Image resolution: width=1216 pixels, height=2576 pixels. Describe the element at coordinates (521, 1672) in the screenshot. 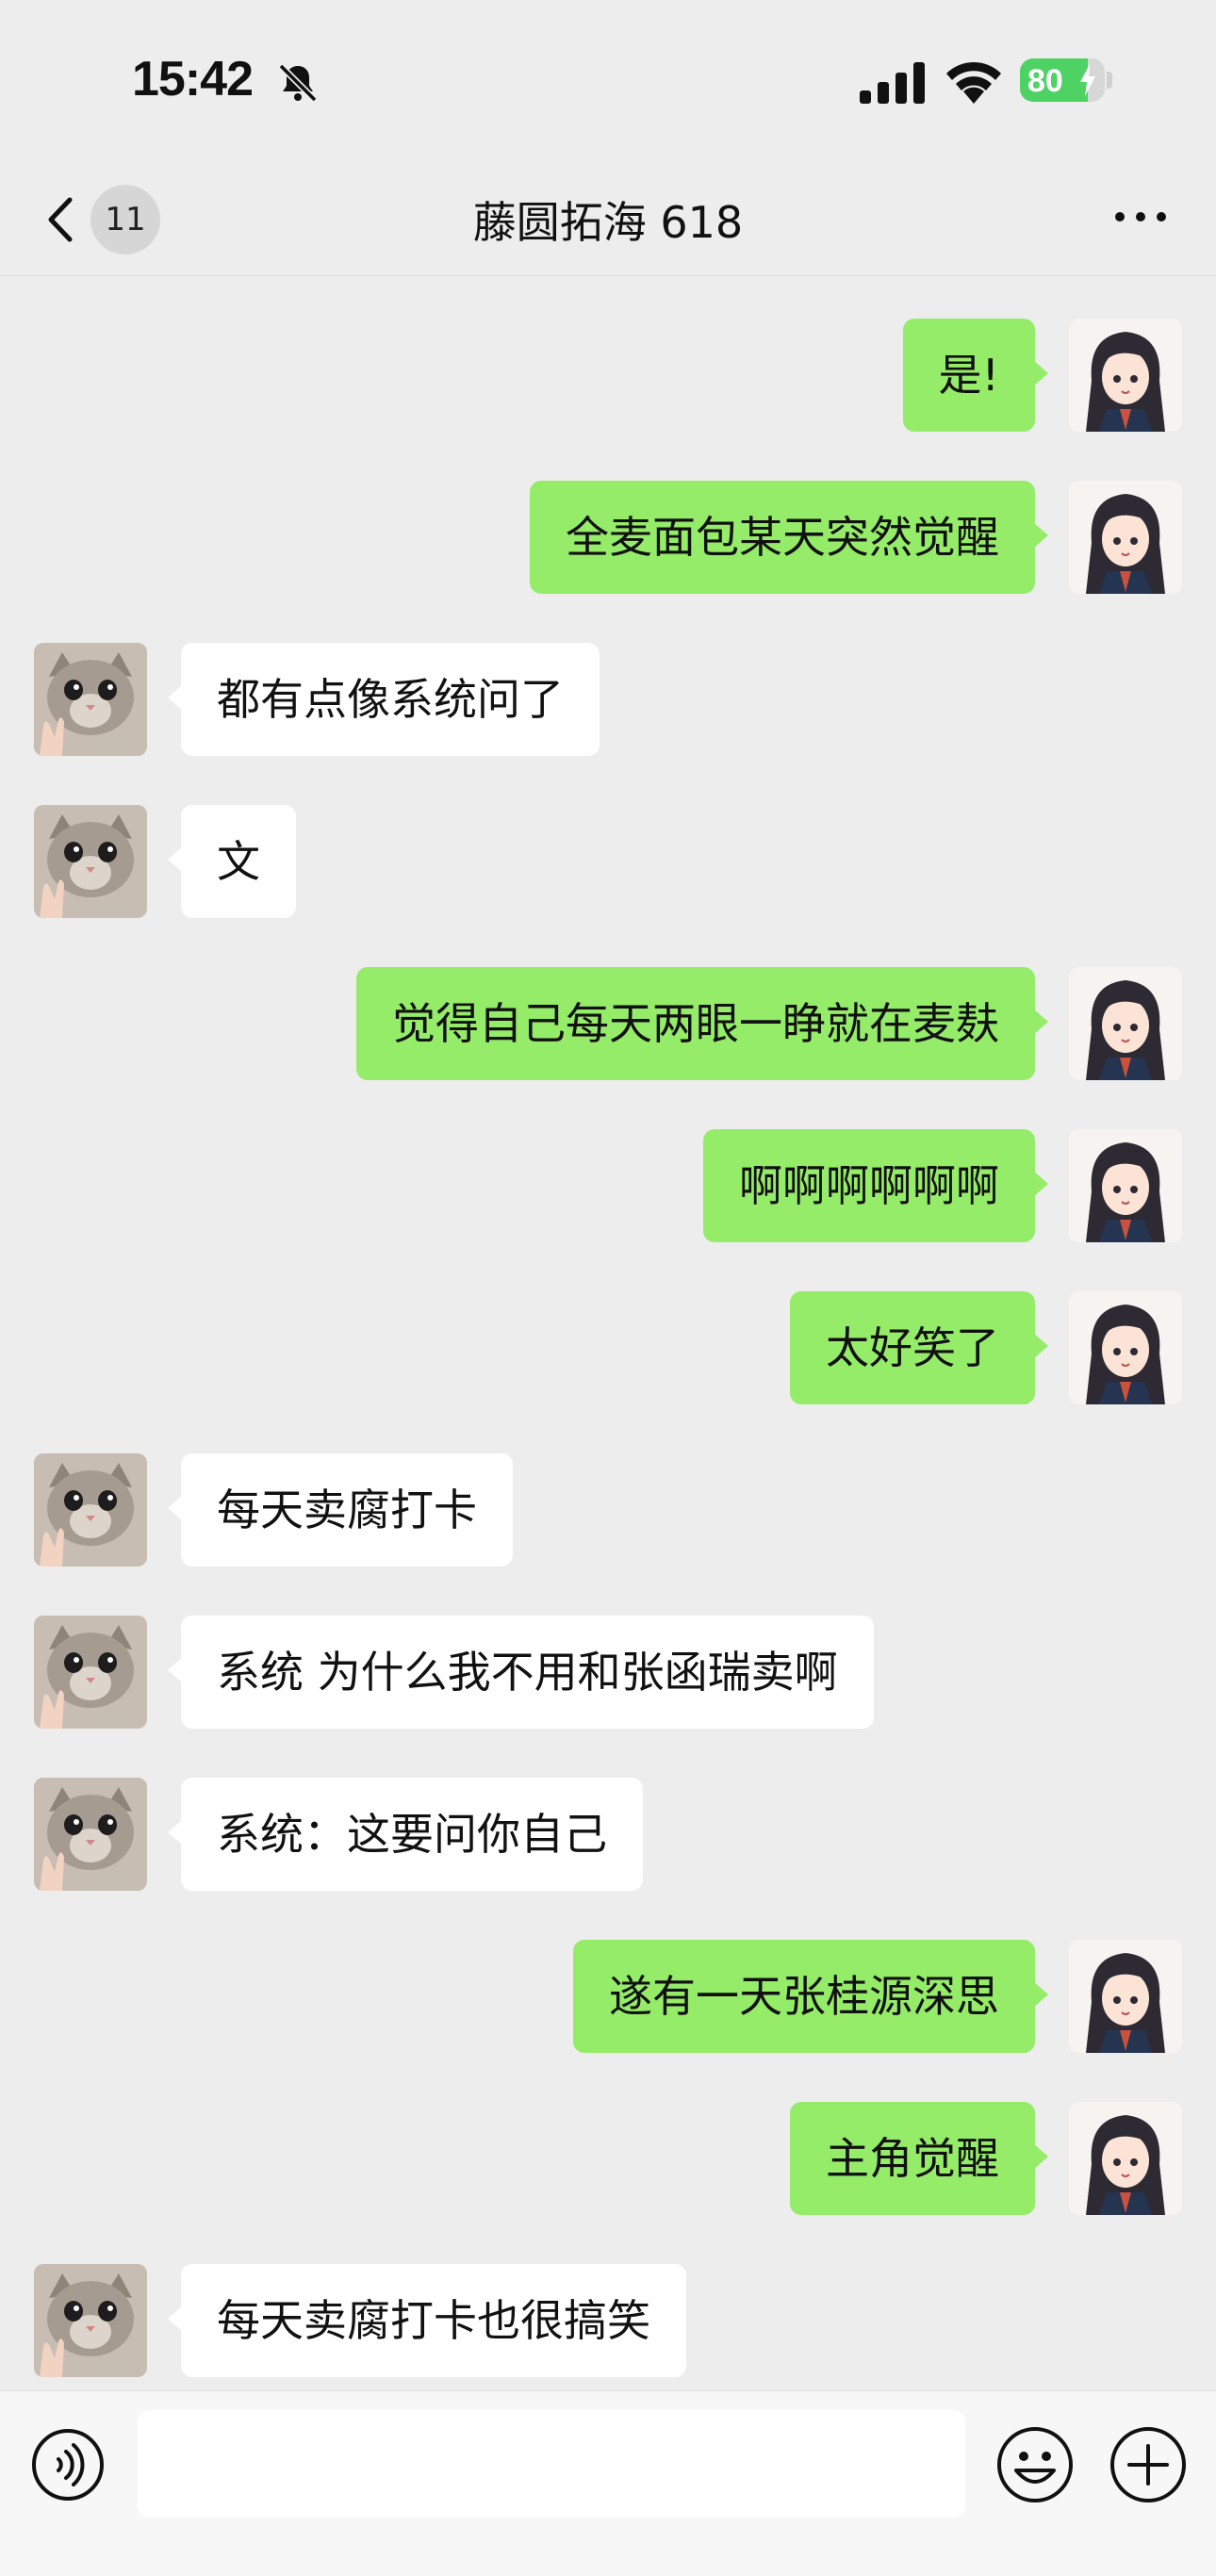

I see `message-bubble: 系统 为什么我不用和张函瑞卖啊` at that location.